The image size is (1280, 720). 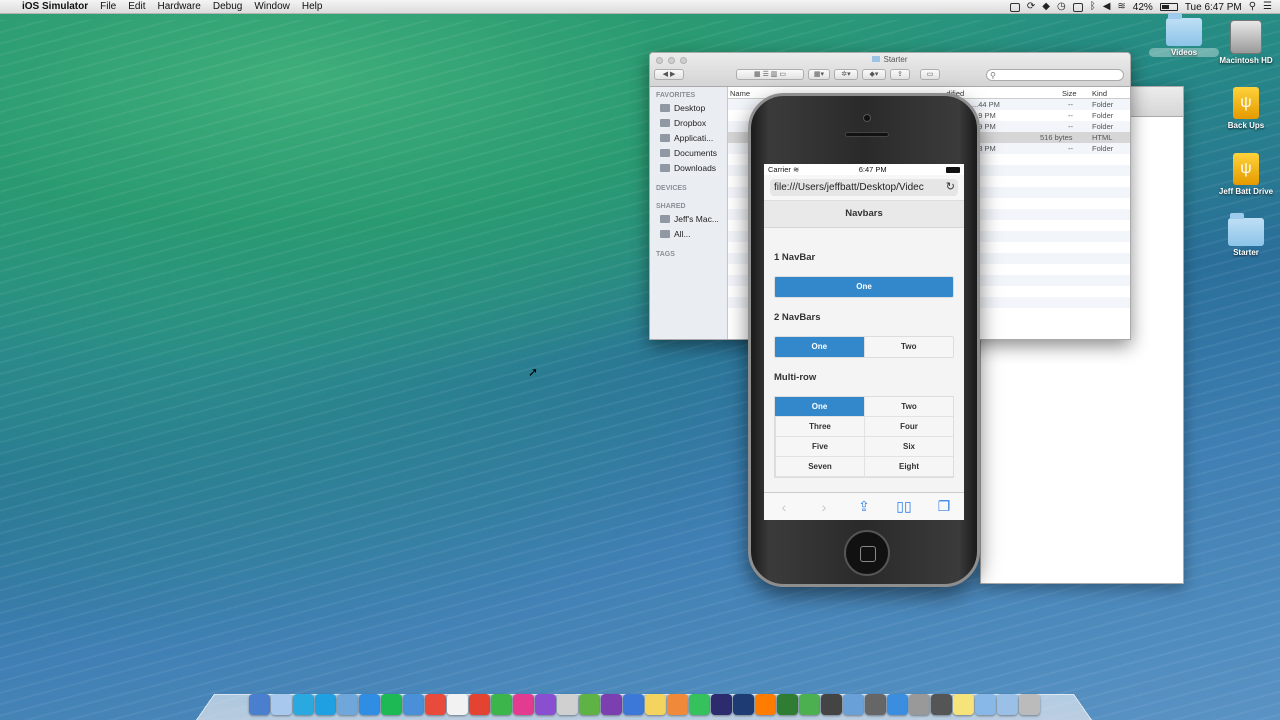 I want to click on menu-file: File, so click(x=108, y=6).